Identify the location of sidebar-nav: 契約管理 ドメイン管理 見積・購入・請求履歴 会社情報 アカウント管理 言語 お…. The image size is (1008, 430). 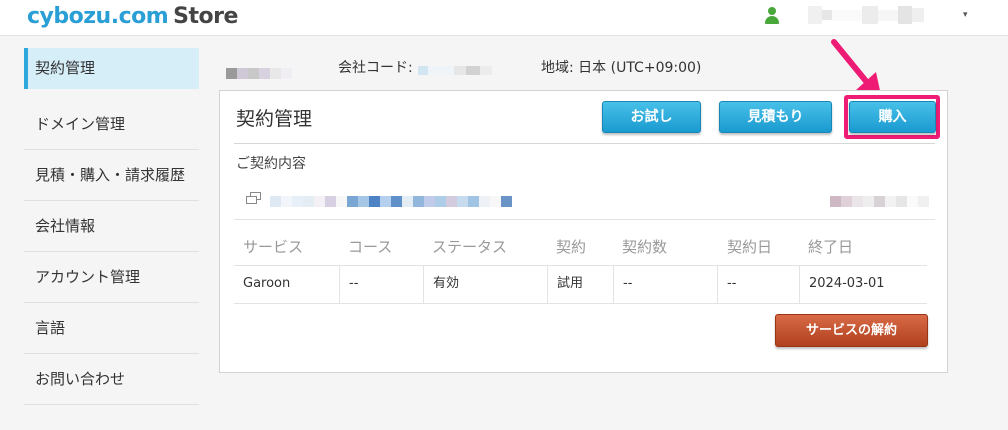
(111, 226).